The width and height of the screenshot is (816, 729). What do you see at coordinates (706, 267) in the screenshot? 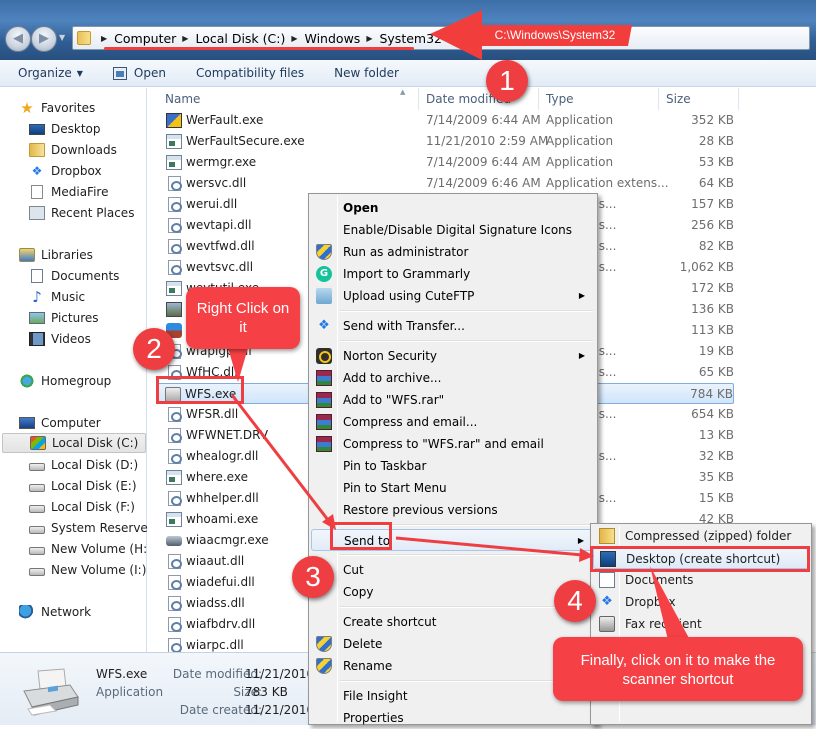
I see `file-size: 1,062 KB` at bounding box center [706, 267].